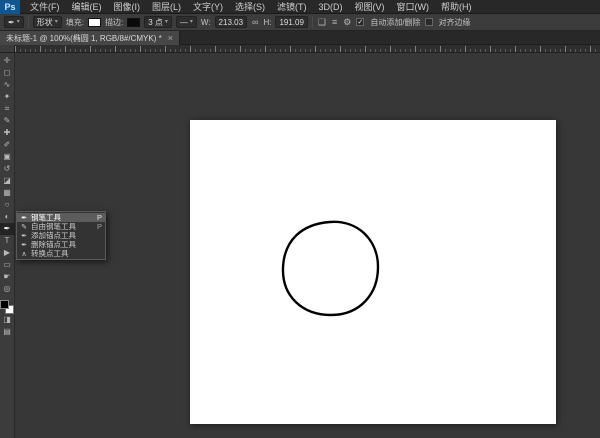 Image resolution: width=600 pixels, height=438 pixels. I want to click on path-alignment-icon: ≡, so click(334, 22).